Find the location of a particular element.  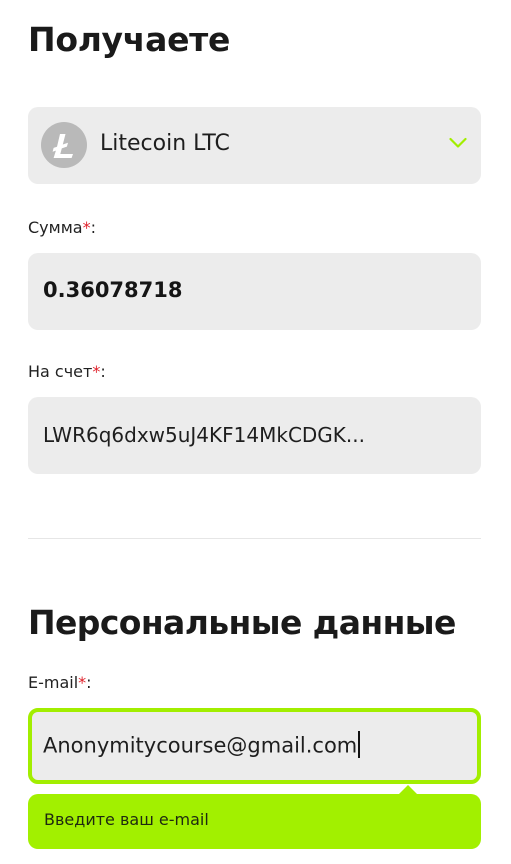

tooltip-arrow is located at coordinates (408, 789).